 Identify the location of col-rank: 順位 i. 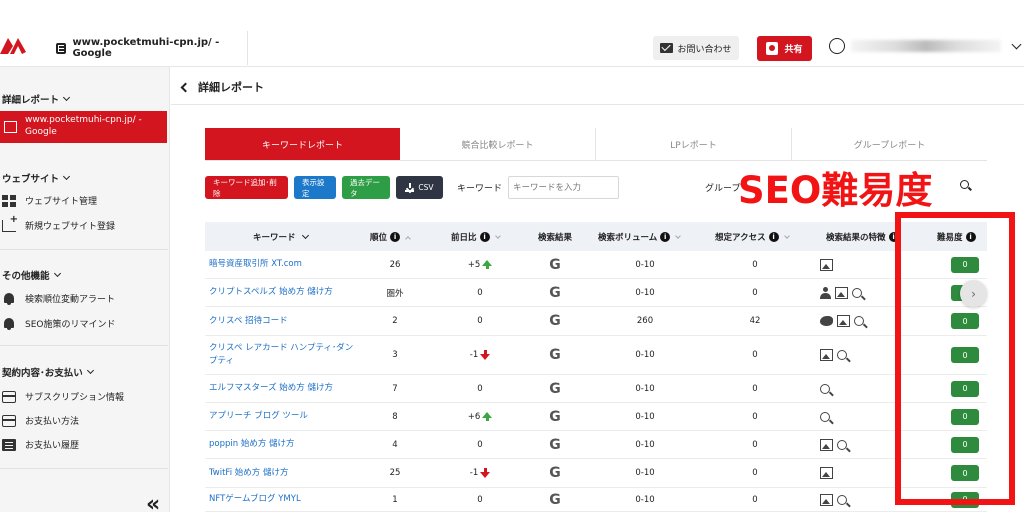
(390, 237).